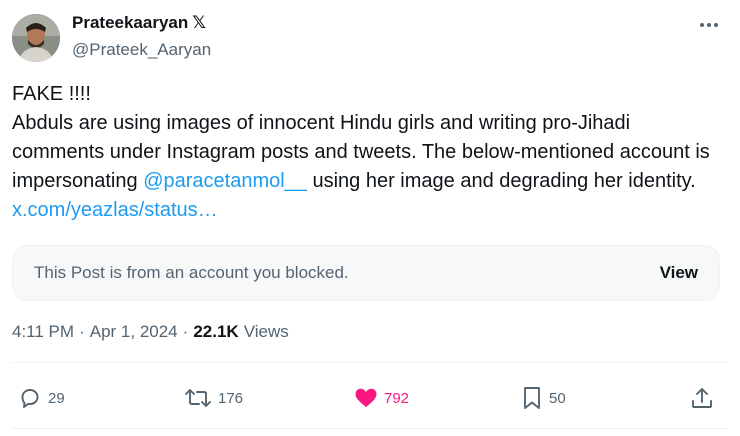 Image resolution: width=740 pixels, height=436 pixels. I want to click on reply-count: 29, so click(56, 398).